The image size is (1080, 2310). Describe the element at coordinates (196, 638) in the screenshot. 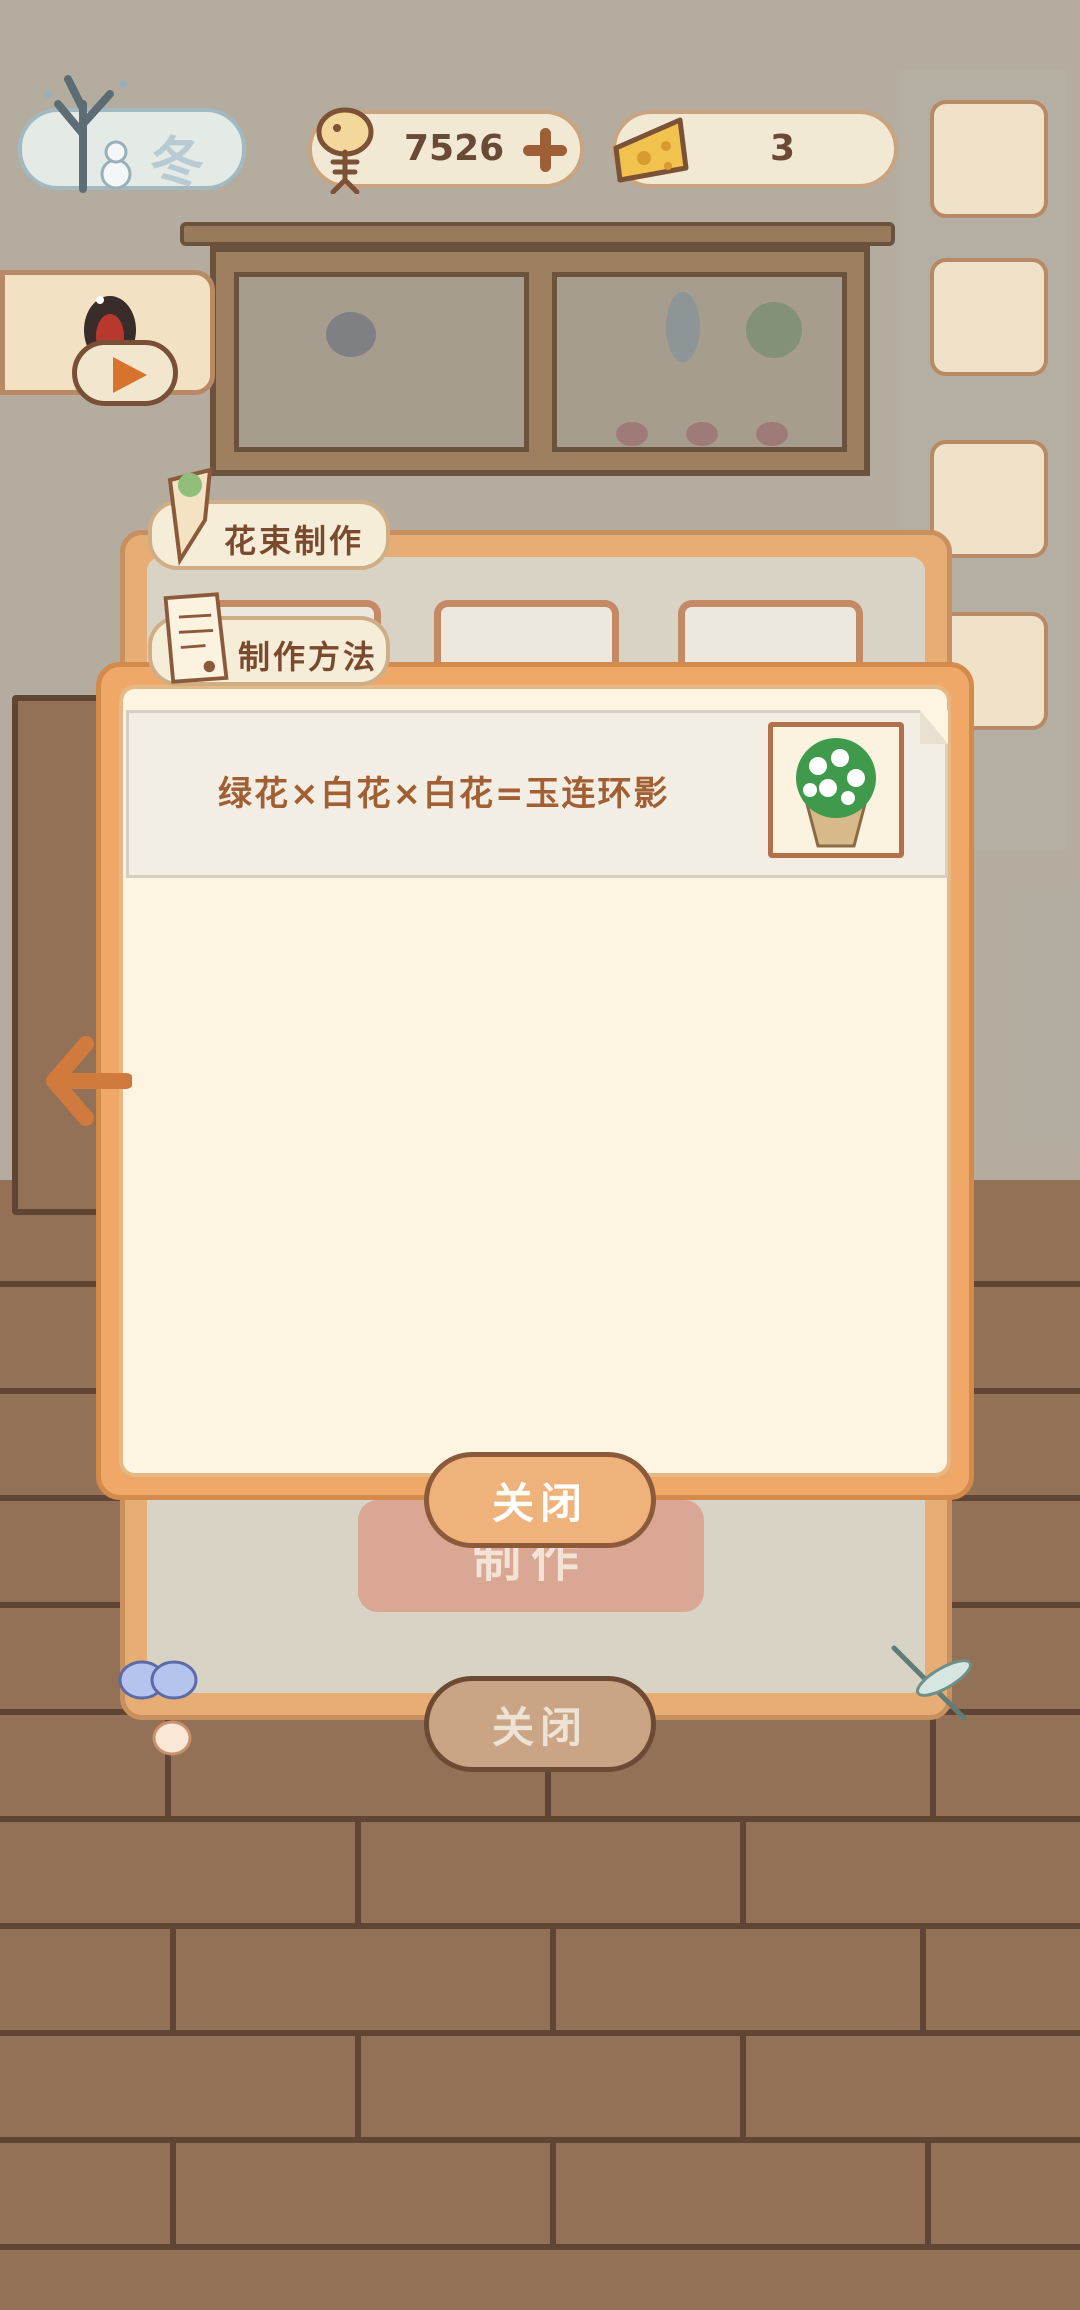

I see `recipe-note-icon` at that location.